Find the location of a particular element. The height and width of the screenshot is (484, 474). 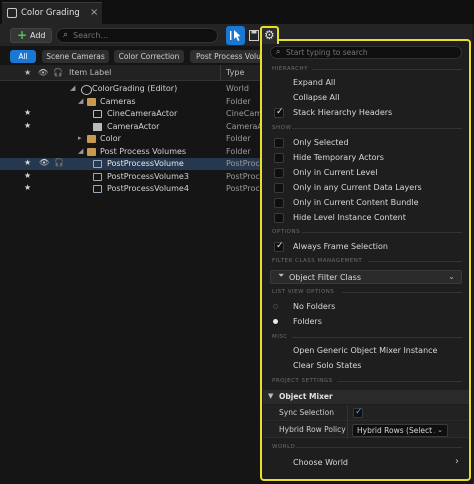

filter-chip-all: All is located at coordinates (23, 56).